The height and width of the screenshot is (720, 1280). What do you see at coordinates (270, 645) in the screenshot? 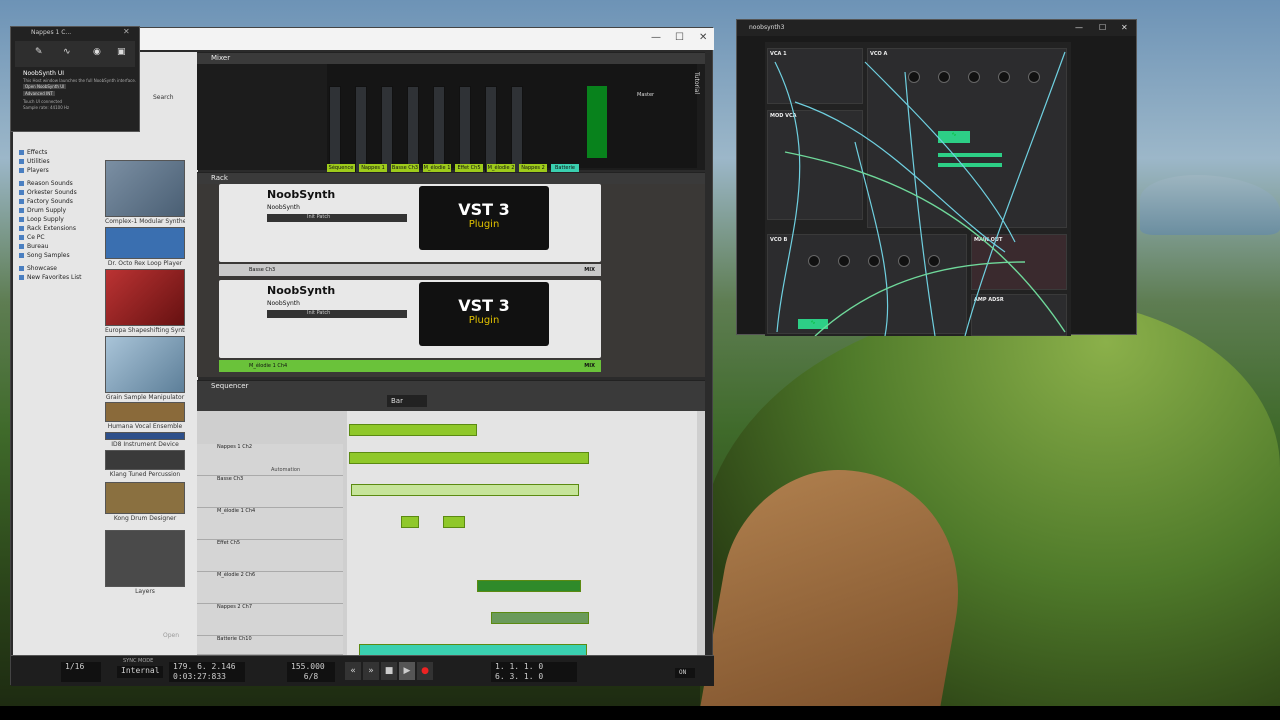
I see `track-header: Batterie Ch10` at bounding box center [270, 645].